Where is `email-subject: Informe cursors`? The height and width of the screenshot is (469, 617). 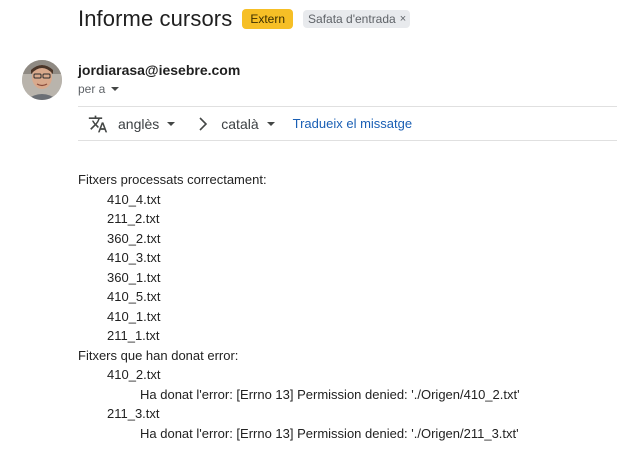 email-subject: Informe cursors is located at coordinates (155, 18).